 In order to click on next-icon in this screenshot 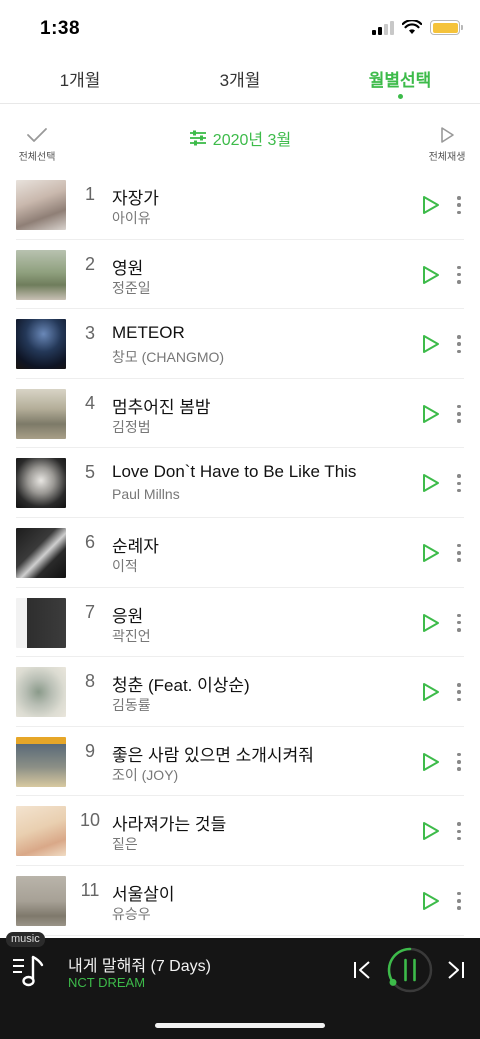, I will do `click(456, 970)`.